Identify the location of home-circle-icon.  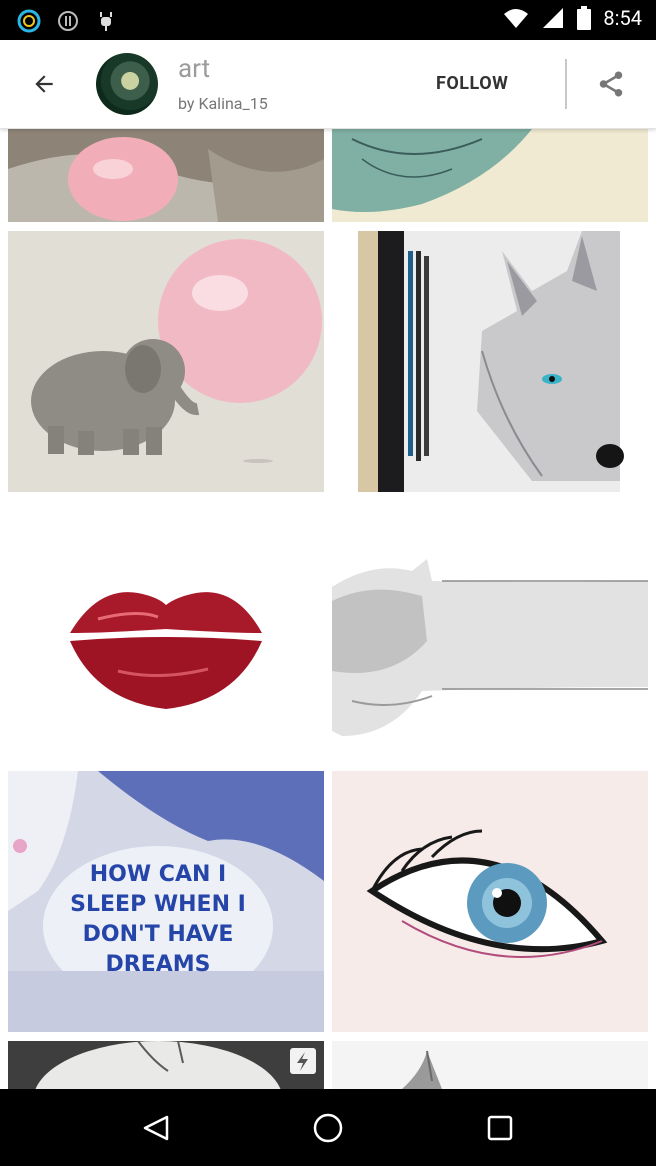
(328, 1128).